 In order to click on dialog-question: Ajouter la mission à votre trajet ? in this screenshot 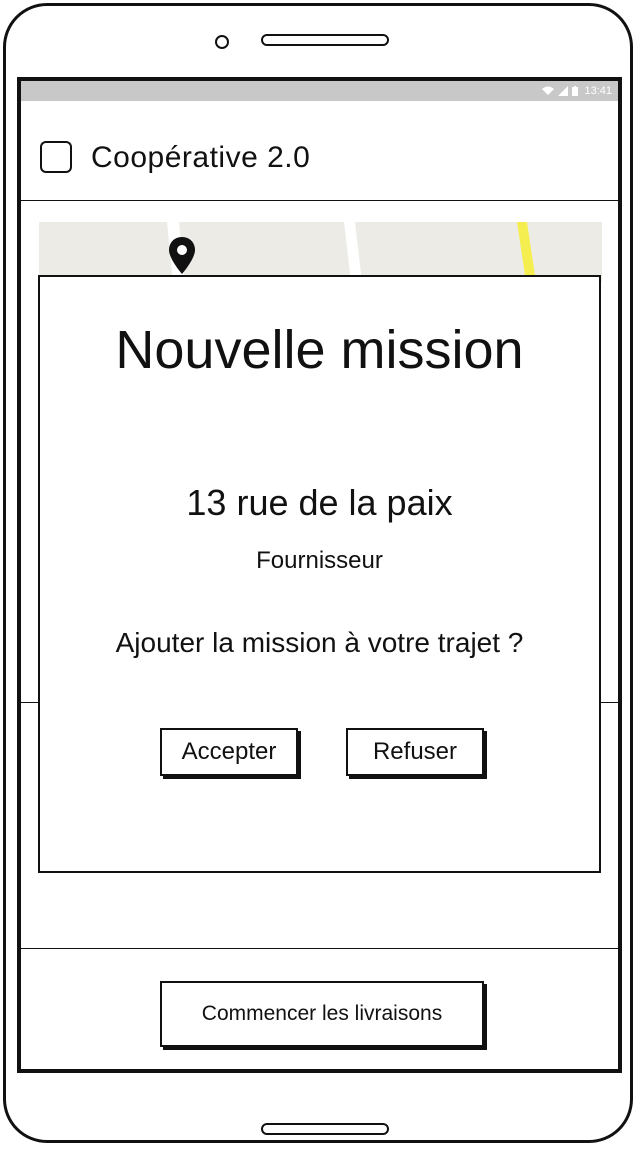, I will do `click(319, 642)`.